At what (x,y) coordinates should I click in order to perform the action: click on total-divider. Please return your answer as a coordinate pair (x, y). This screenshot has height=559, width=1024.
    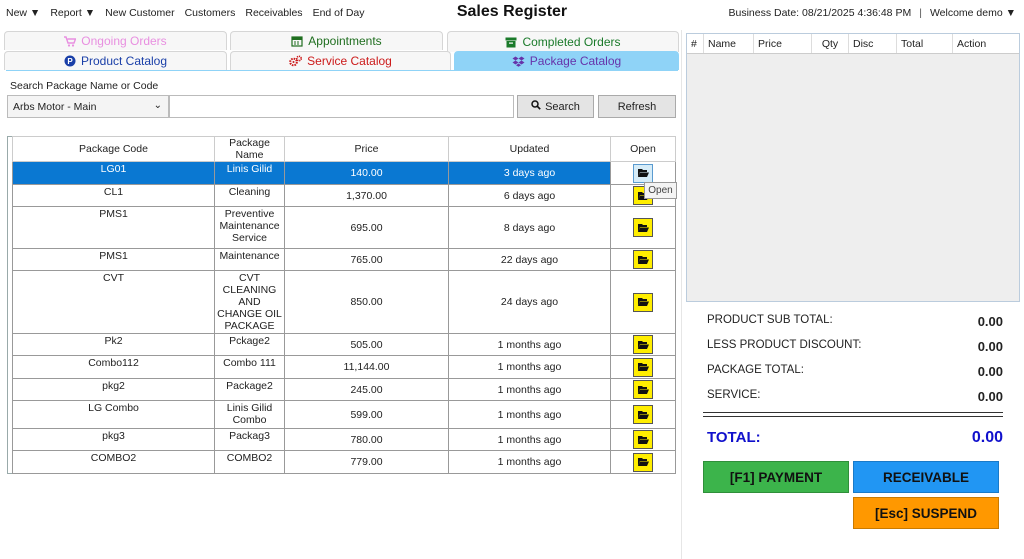
    Looking at the image, I should click on (853, 414).